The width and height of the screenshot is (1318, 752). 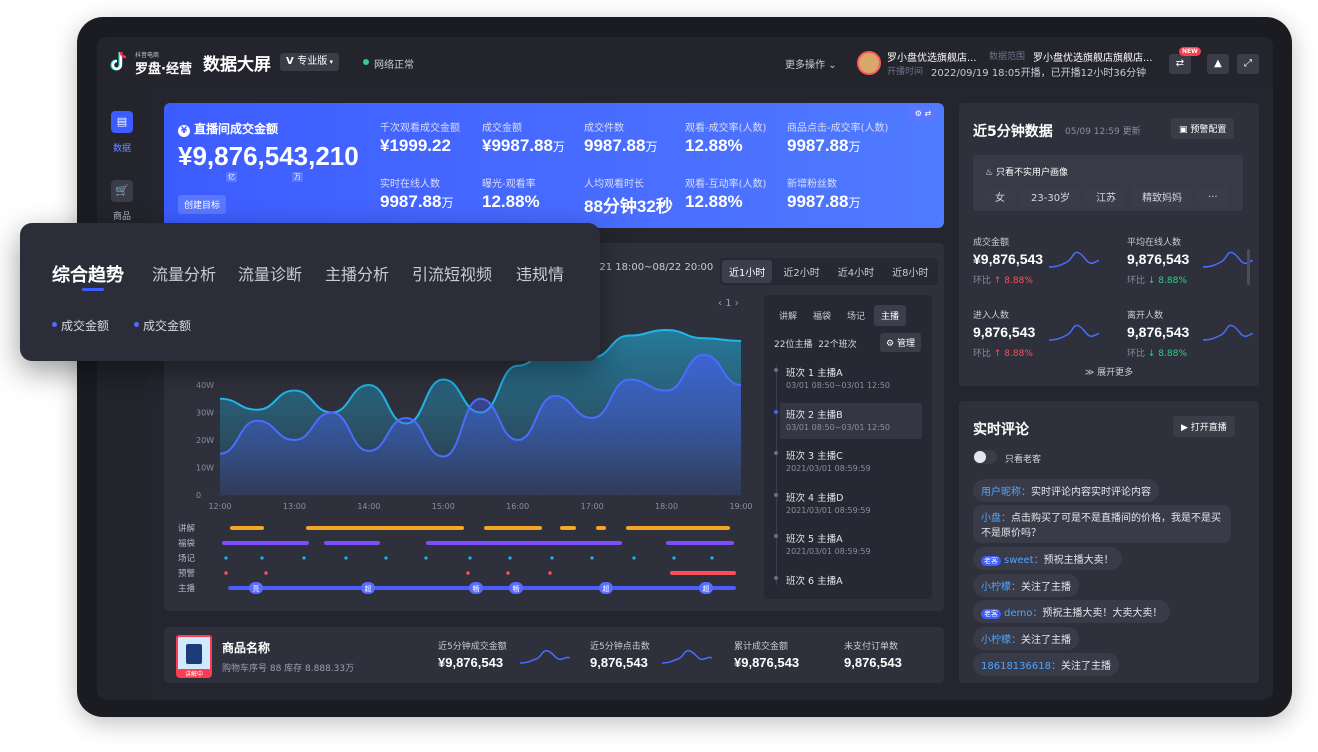 What do you see at coordinates (818, 201) in the screenshot?
I see `metric-number: 9987.88` at bounding box center [818, 201].